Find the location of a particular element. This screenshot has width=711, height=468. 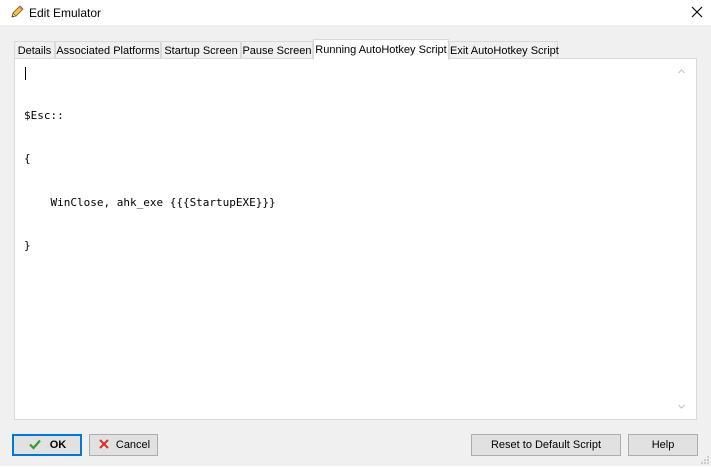

close-icon is located at coordinates (697, 12).